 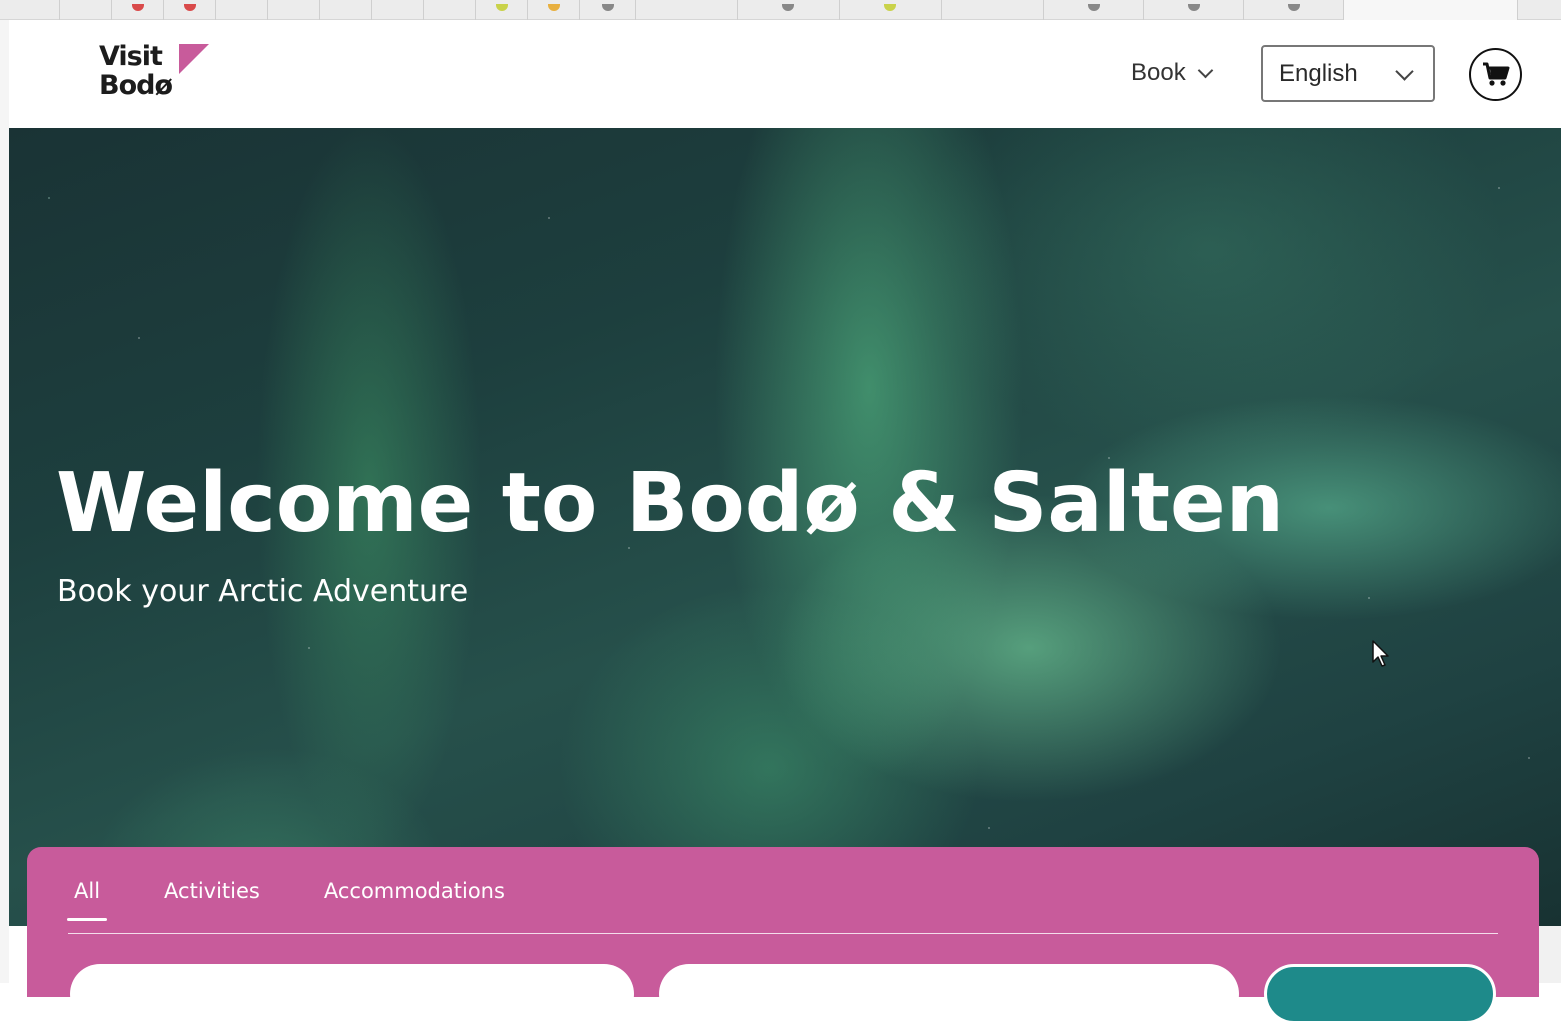 What do you see at coordinates (212, 897) in the screenshot?
I see `tab-activities: Activities` at bounding box center [212, 897].